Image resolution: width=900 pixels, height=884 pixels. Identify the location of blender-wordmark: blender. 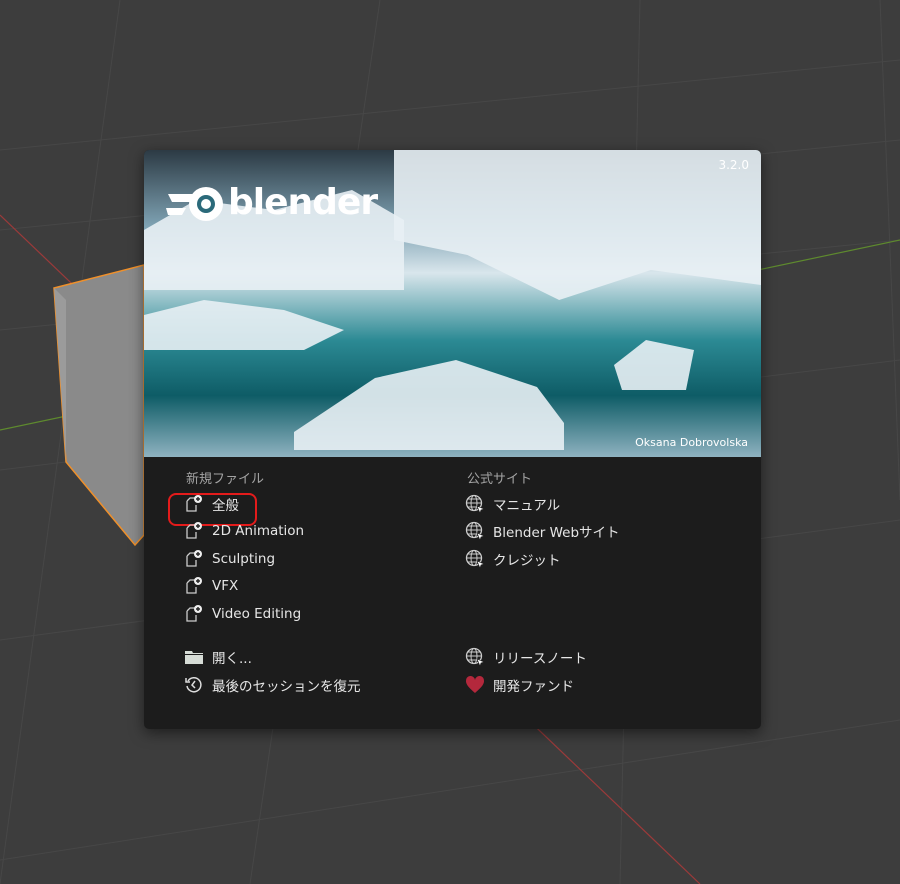
(303, 202).